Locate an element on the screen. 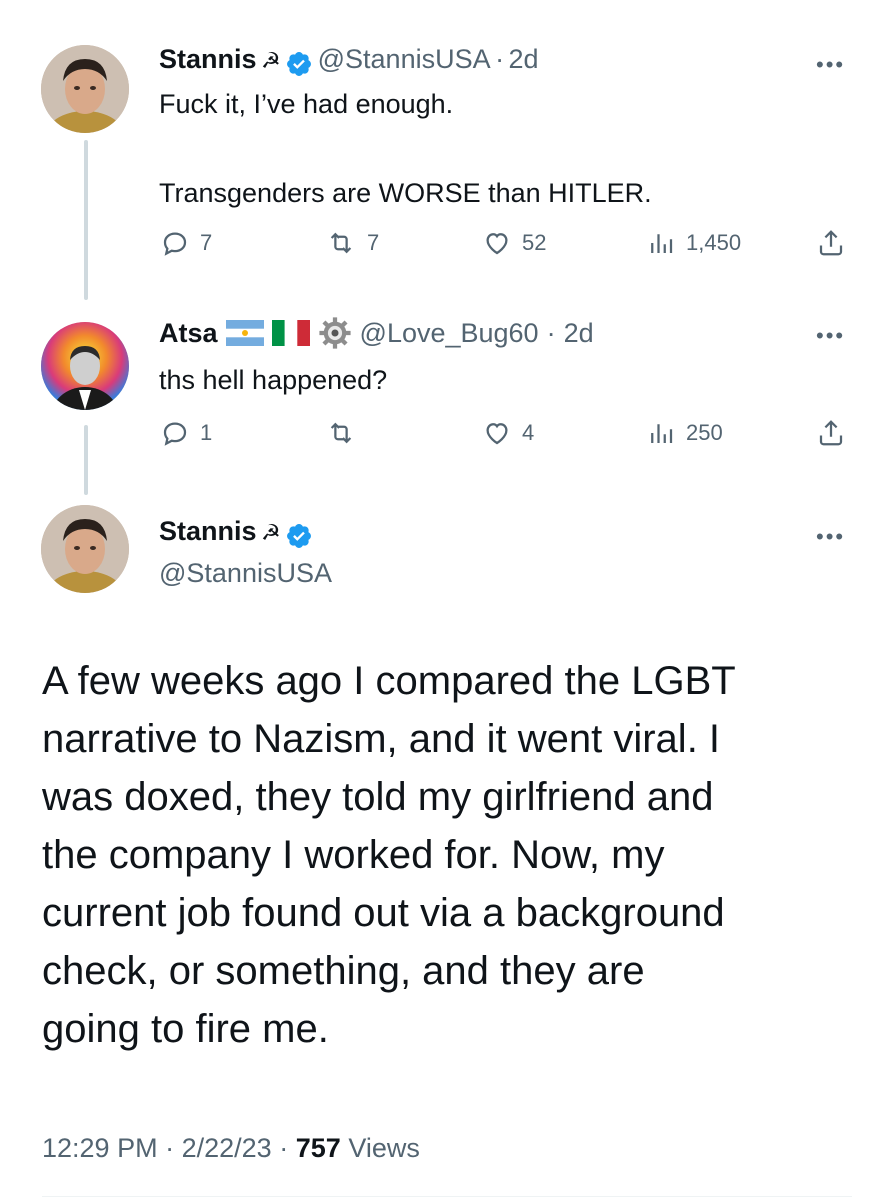 The image size is (893, 1200). tweet1-text-line1: Fuck it, I’ve had enough. is located at coordinates (306, 104).